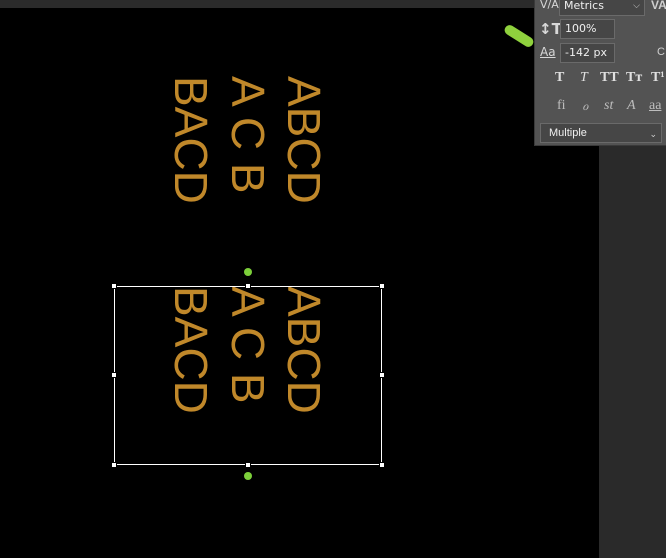  I want to click on text-bounding-box, so click(248, 375).